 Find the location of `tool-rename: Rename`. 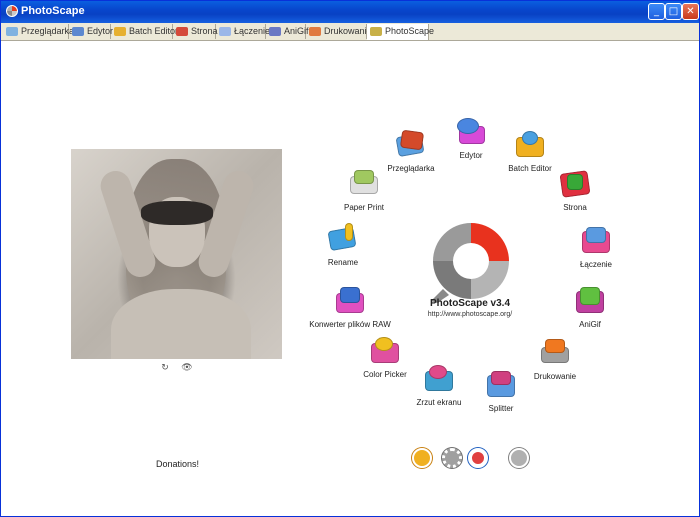

tool-rename: Rename is located at coordinates (343, 249).